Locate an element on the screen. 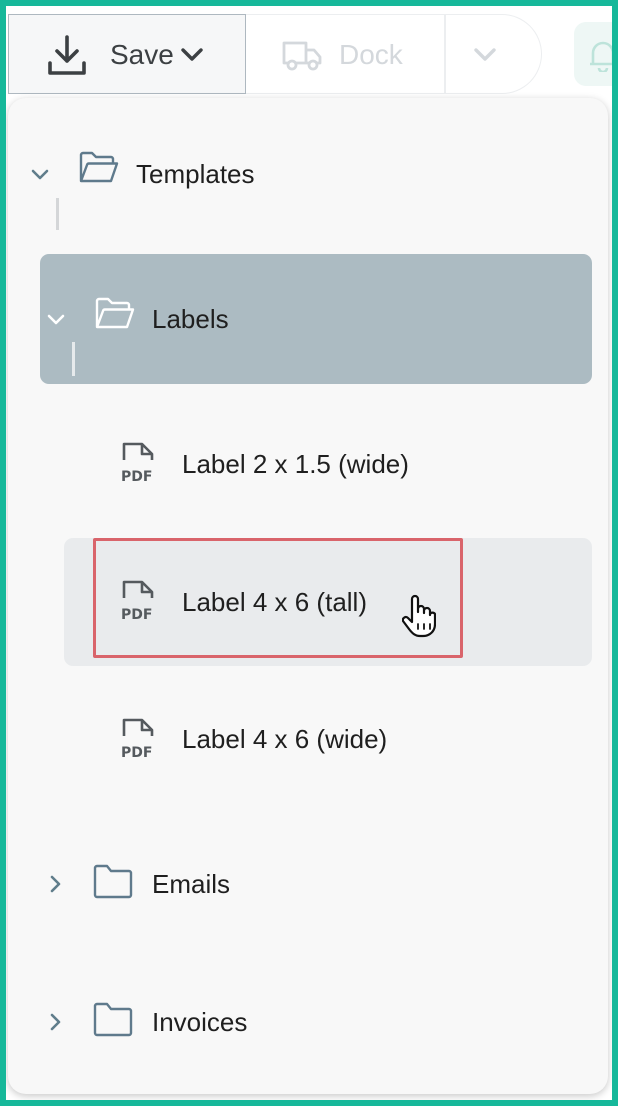 The image size is (618, 1106). tree-item-label: Labels is located at coordinates (190, 319).